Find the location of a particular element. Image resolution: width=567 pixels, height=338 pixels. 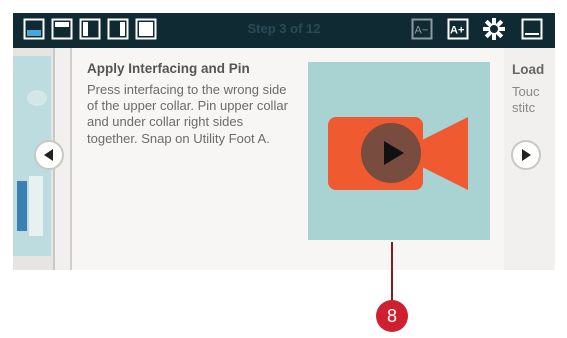

toolbar: Step 3 of 12 A− A+ is located at coordinates (284, 30).